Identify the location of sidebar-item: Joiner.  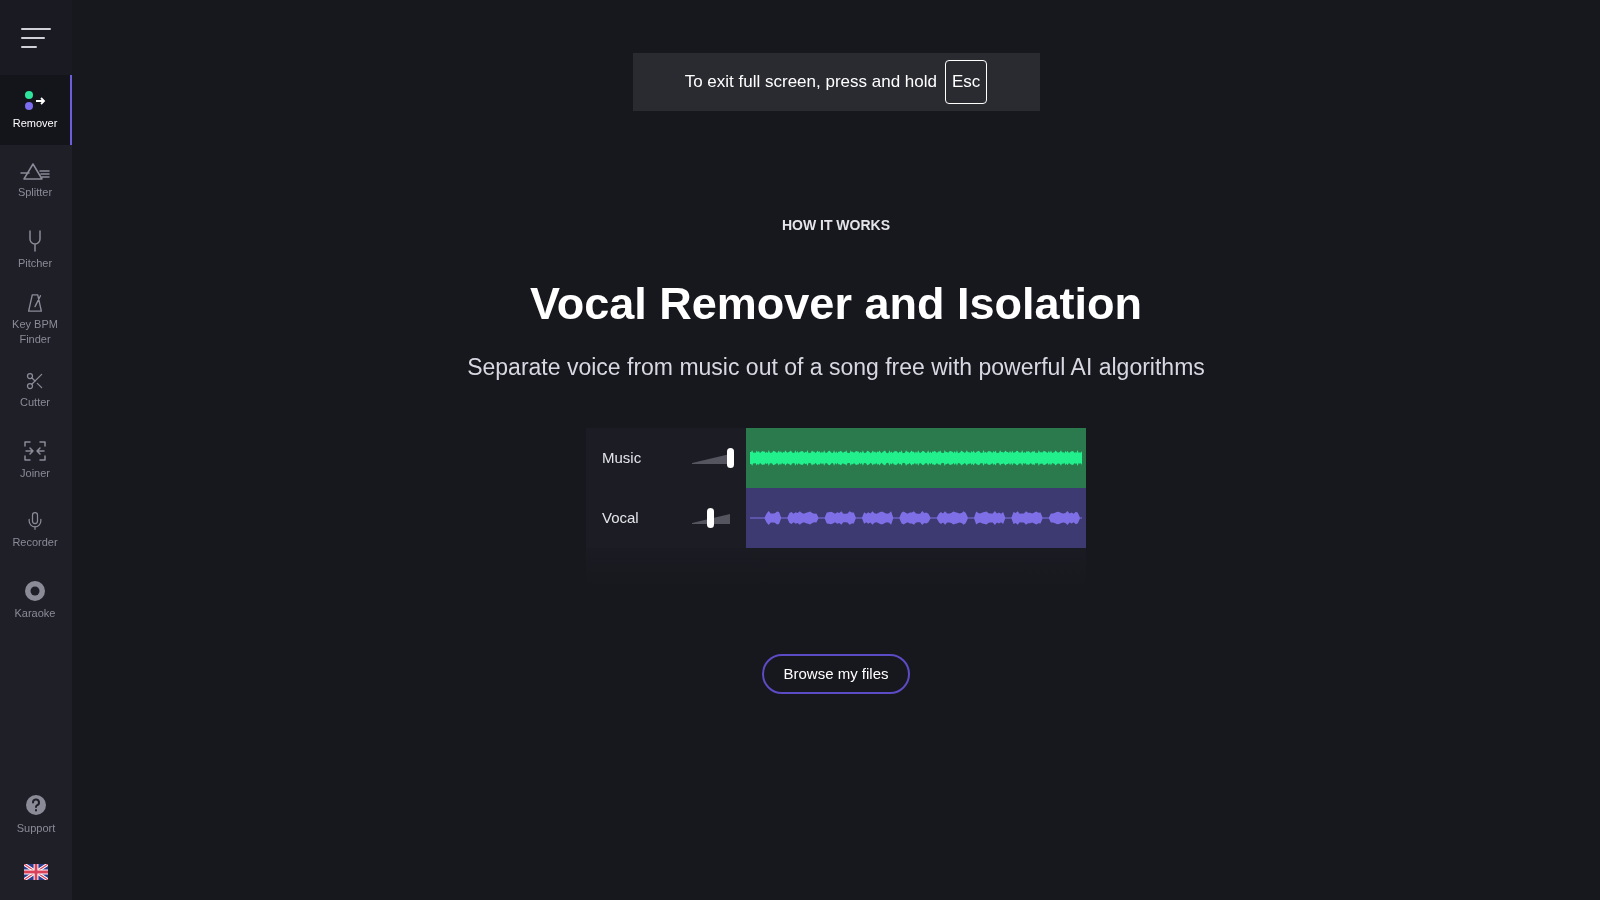
(36, 460).